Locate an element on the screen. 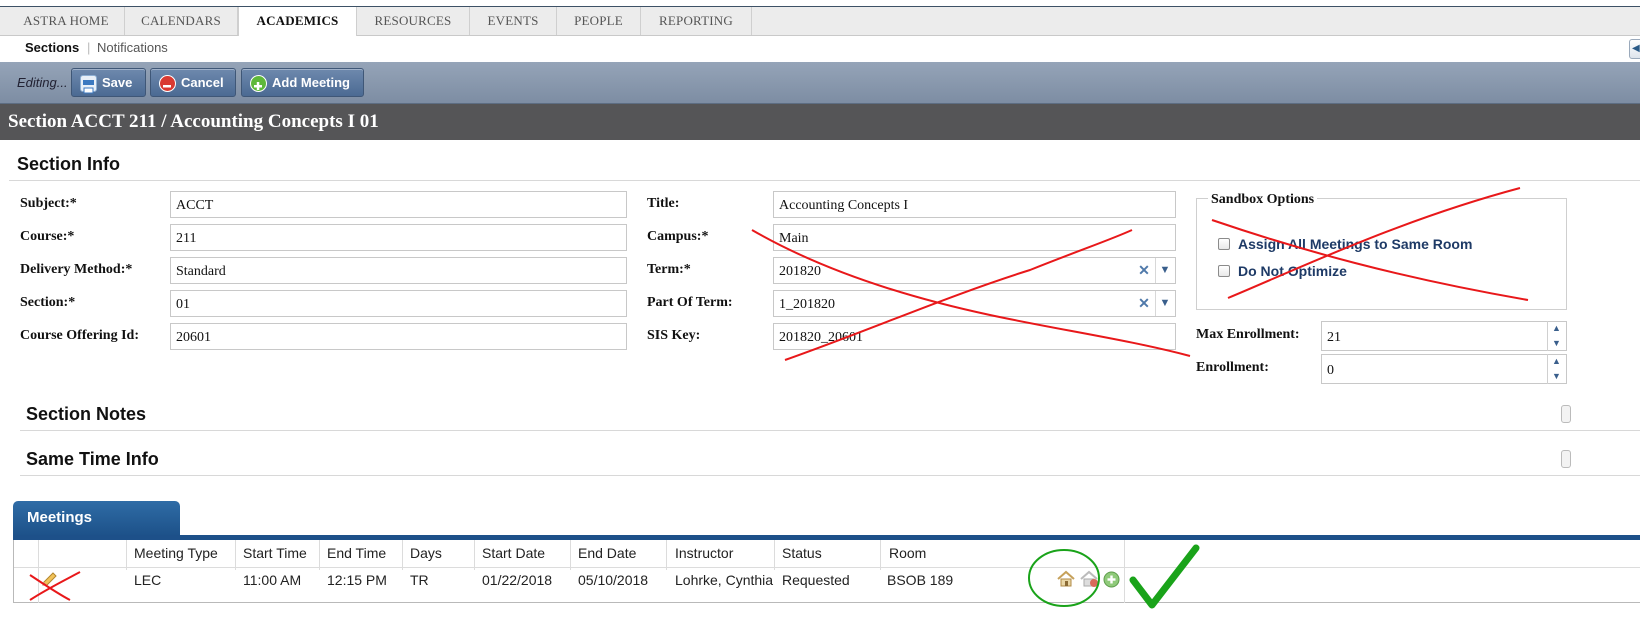  term-label: Term:* is located at coordinates (669, 269).